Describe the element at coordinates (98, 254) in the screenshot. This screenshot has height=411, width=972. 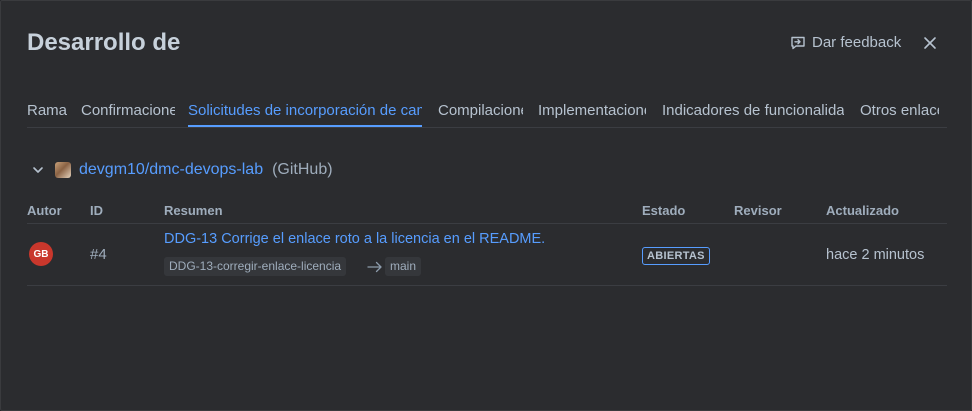
I see `pr-id: #4` at that location.